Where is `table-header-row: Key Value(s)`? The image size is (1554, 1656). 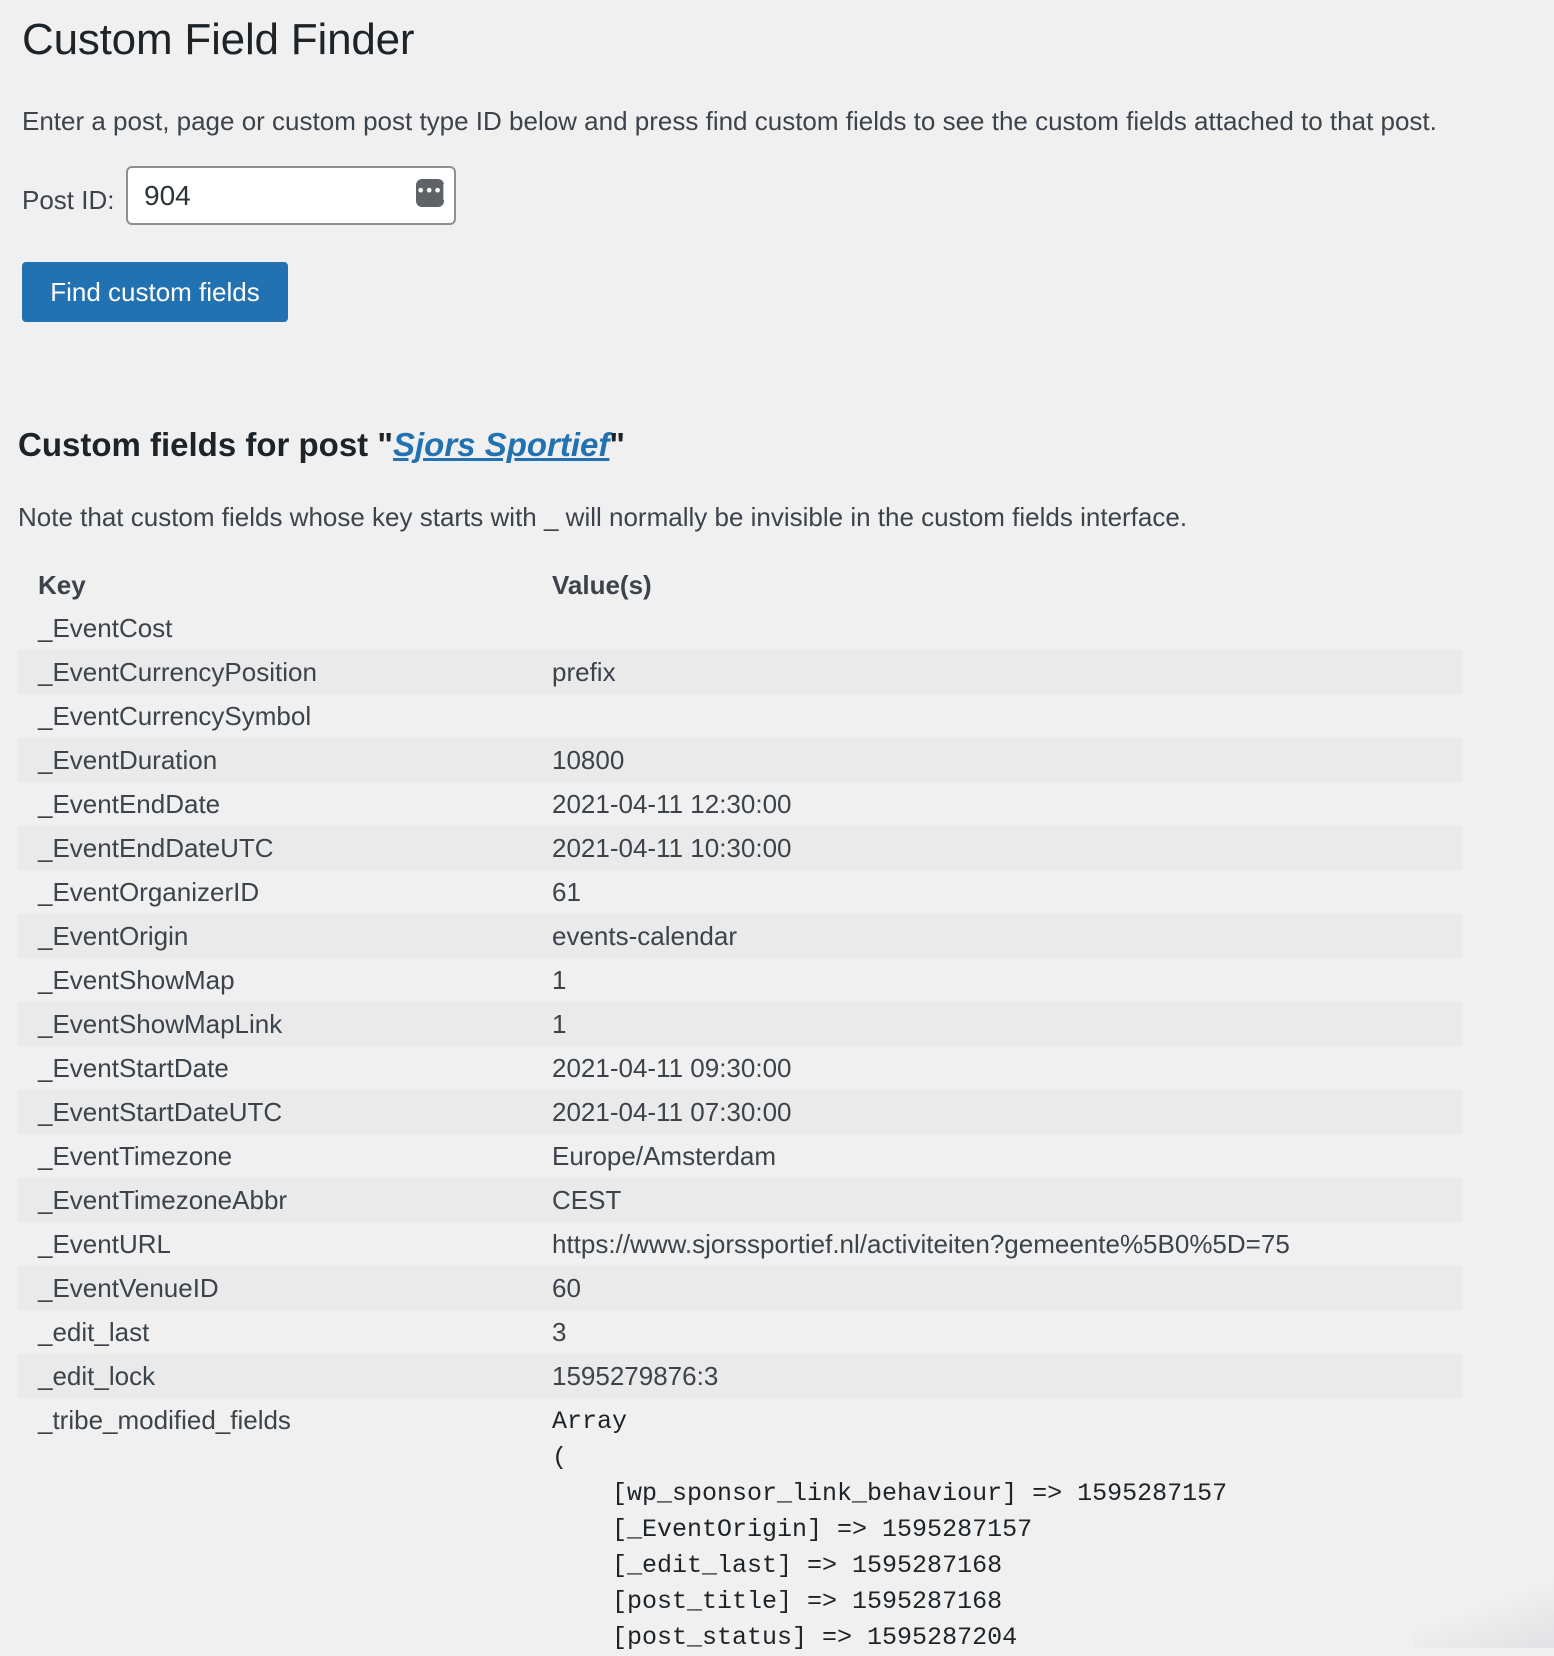 table-header-row: Key Value(s) is located at coordinates (740, 585).